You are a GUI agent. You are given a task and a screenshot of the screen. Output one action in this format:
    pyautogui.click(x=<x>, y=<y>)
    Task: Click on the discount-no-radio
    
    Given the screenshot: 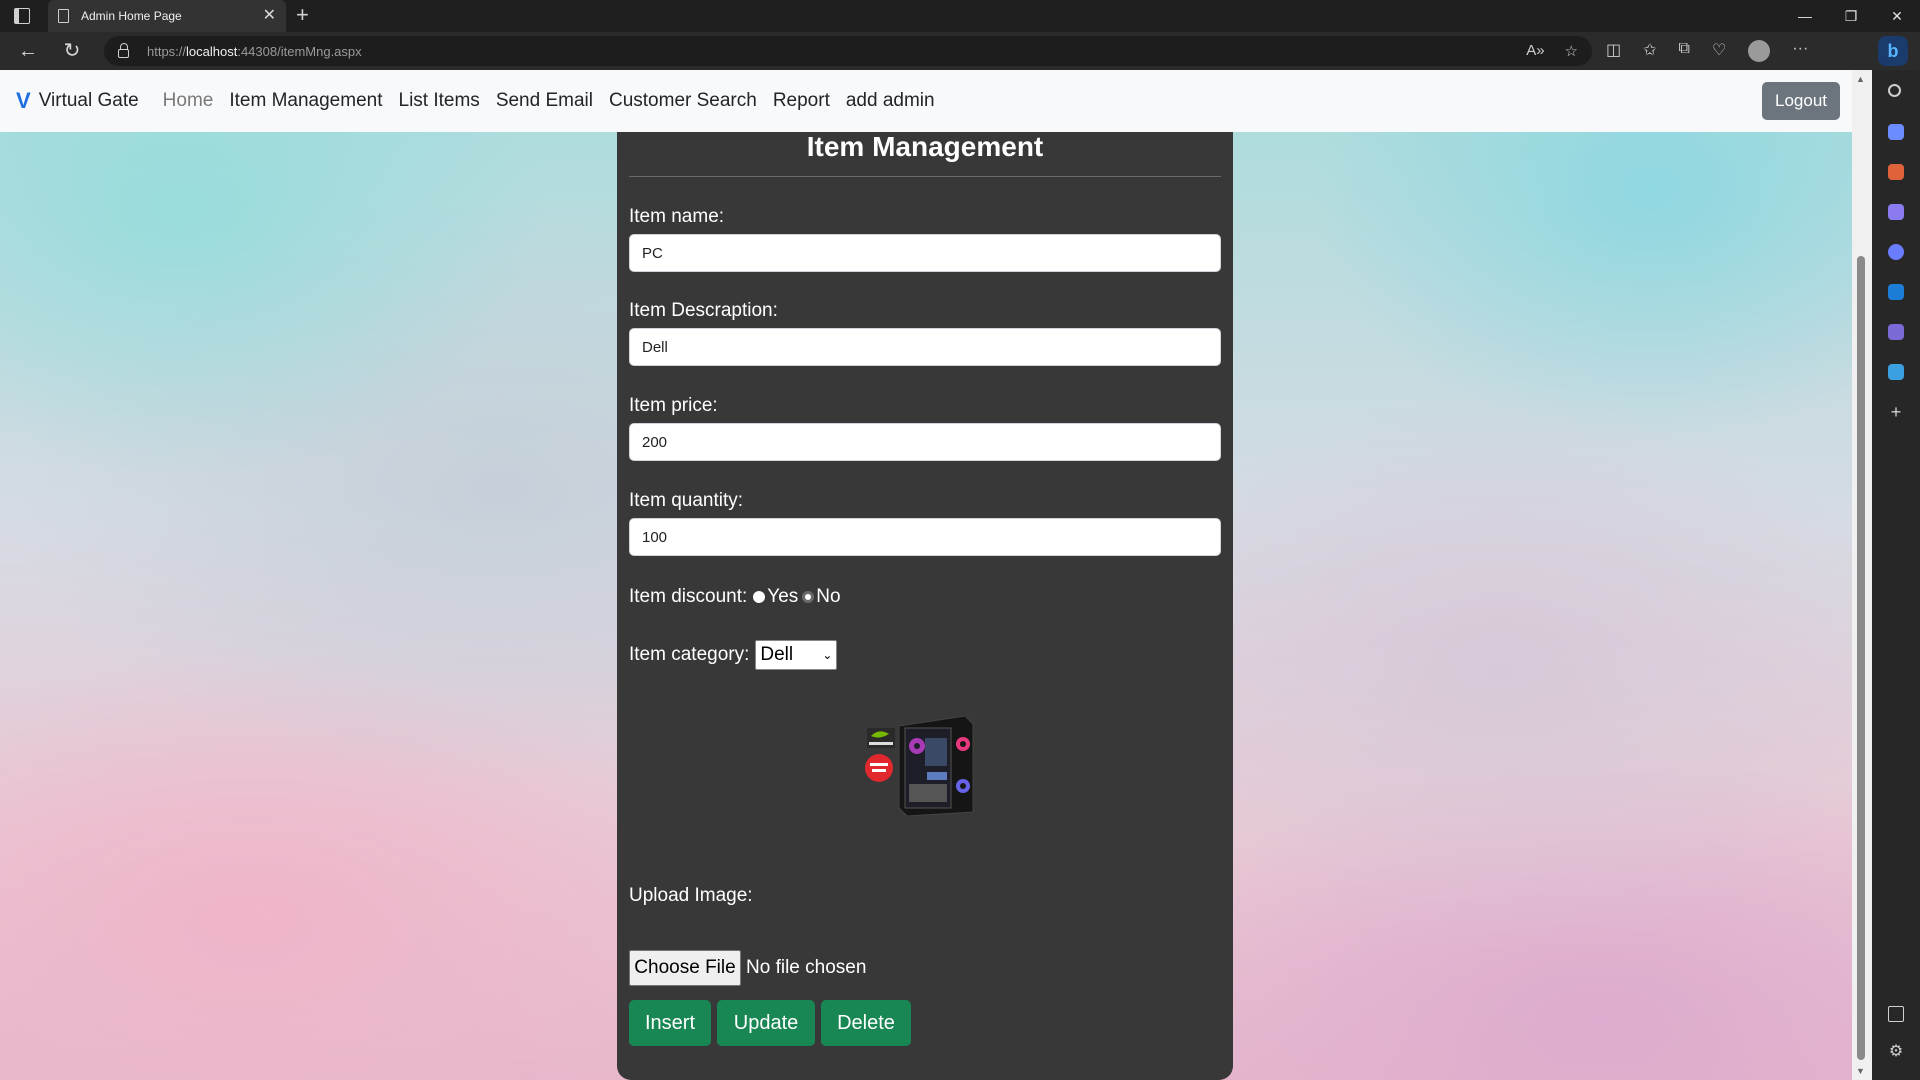 What is the action you would take?
    pyautogui.click(x=808, y=597)
    